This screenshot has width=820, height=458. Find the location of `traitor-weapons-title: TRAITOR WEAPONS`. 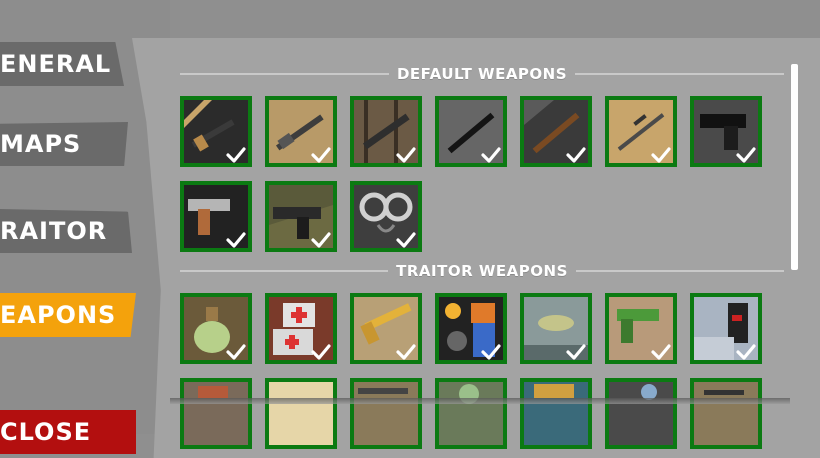

traitor-weapons-title: TRAITOR WEAPONS is located at coordinates (482, 271).